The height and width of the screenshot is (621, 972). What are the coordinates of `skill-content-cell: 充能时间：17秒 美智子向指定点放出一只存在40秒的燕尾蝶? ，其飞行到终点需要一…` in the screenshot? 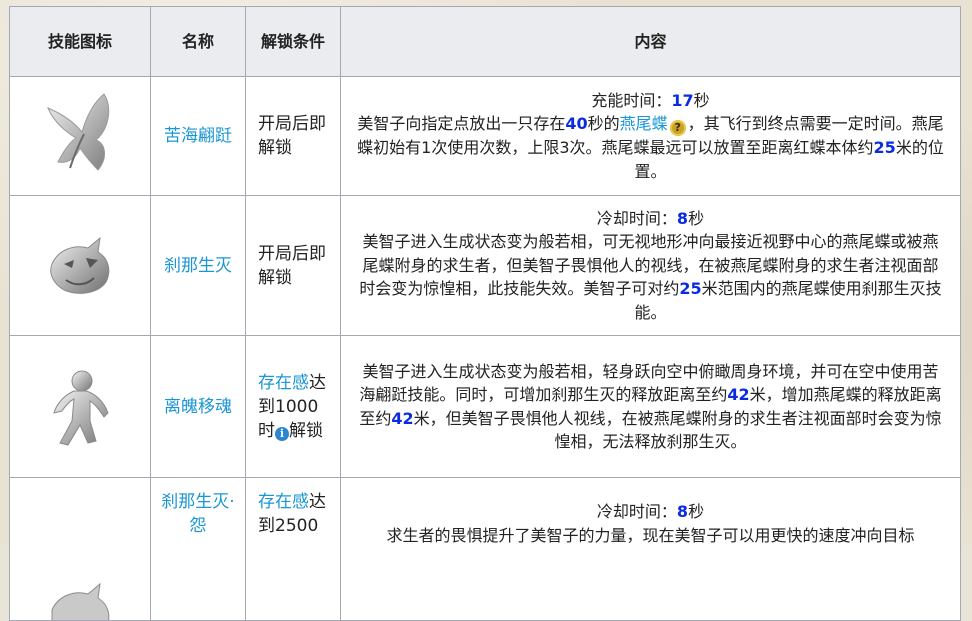 It's located at (650, 136).